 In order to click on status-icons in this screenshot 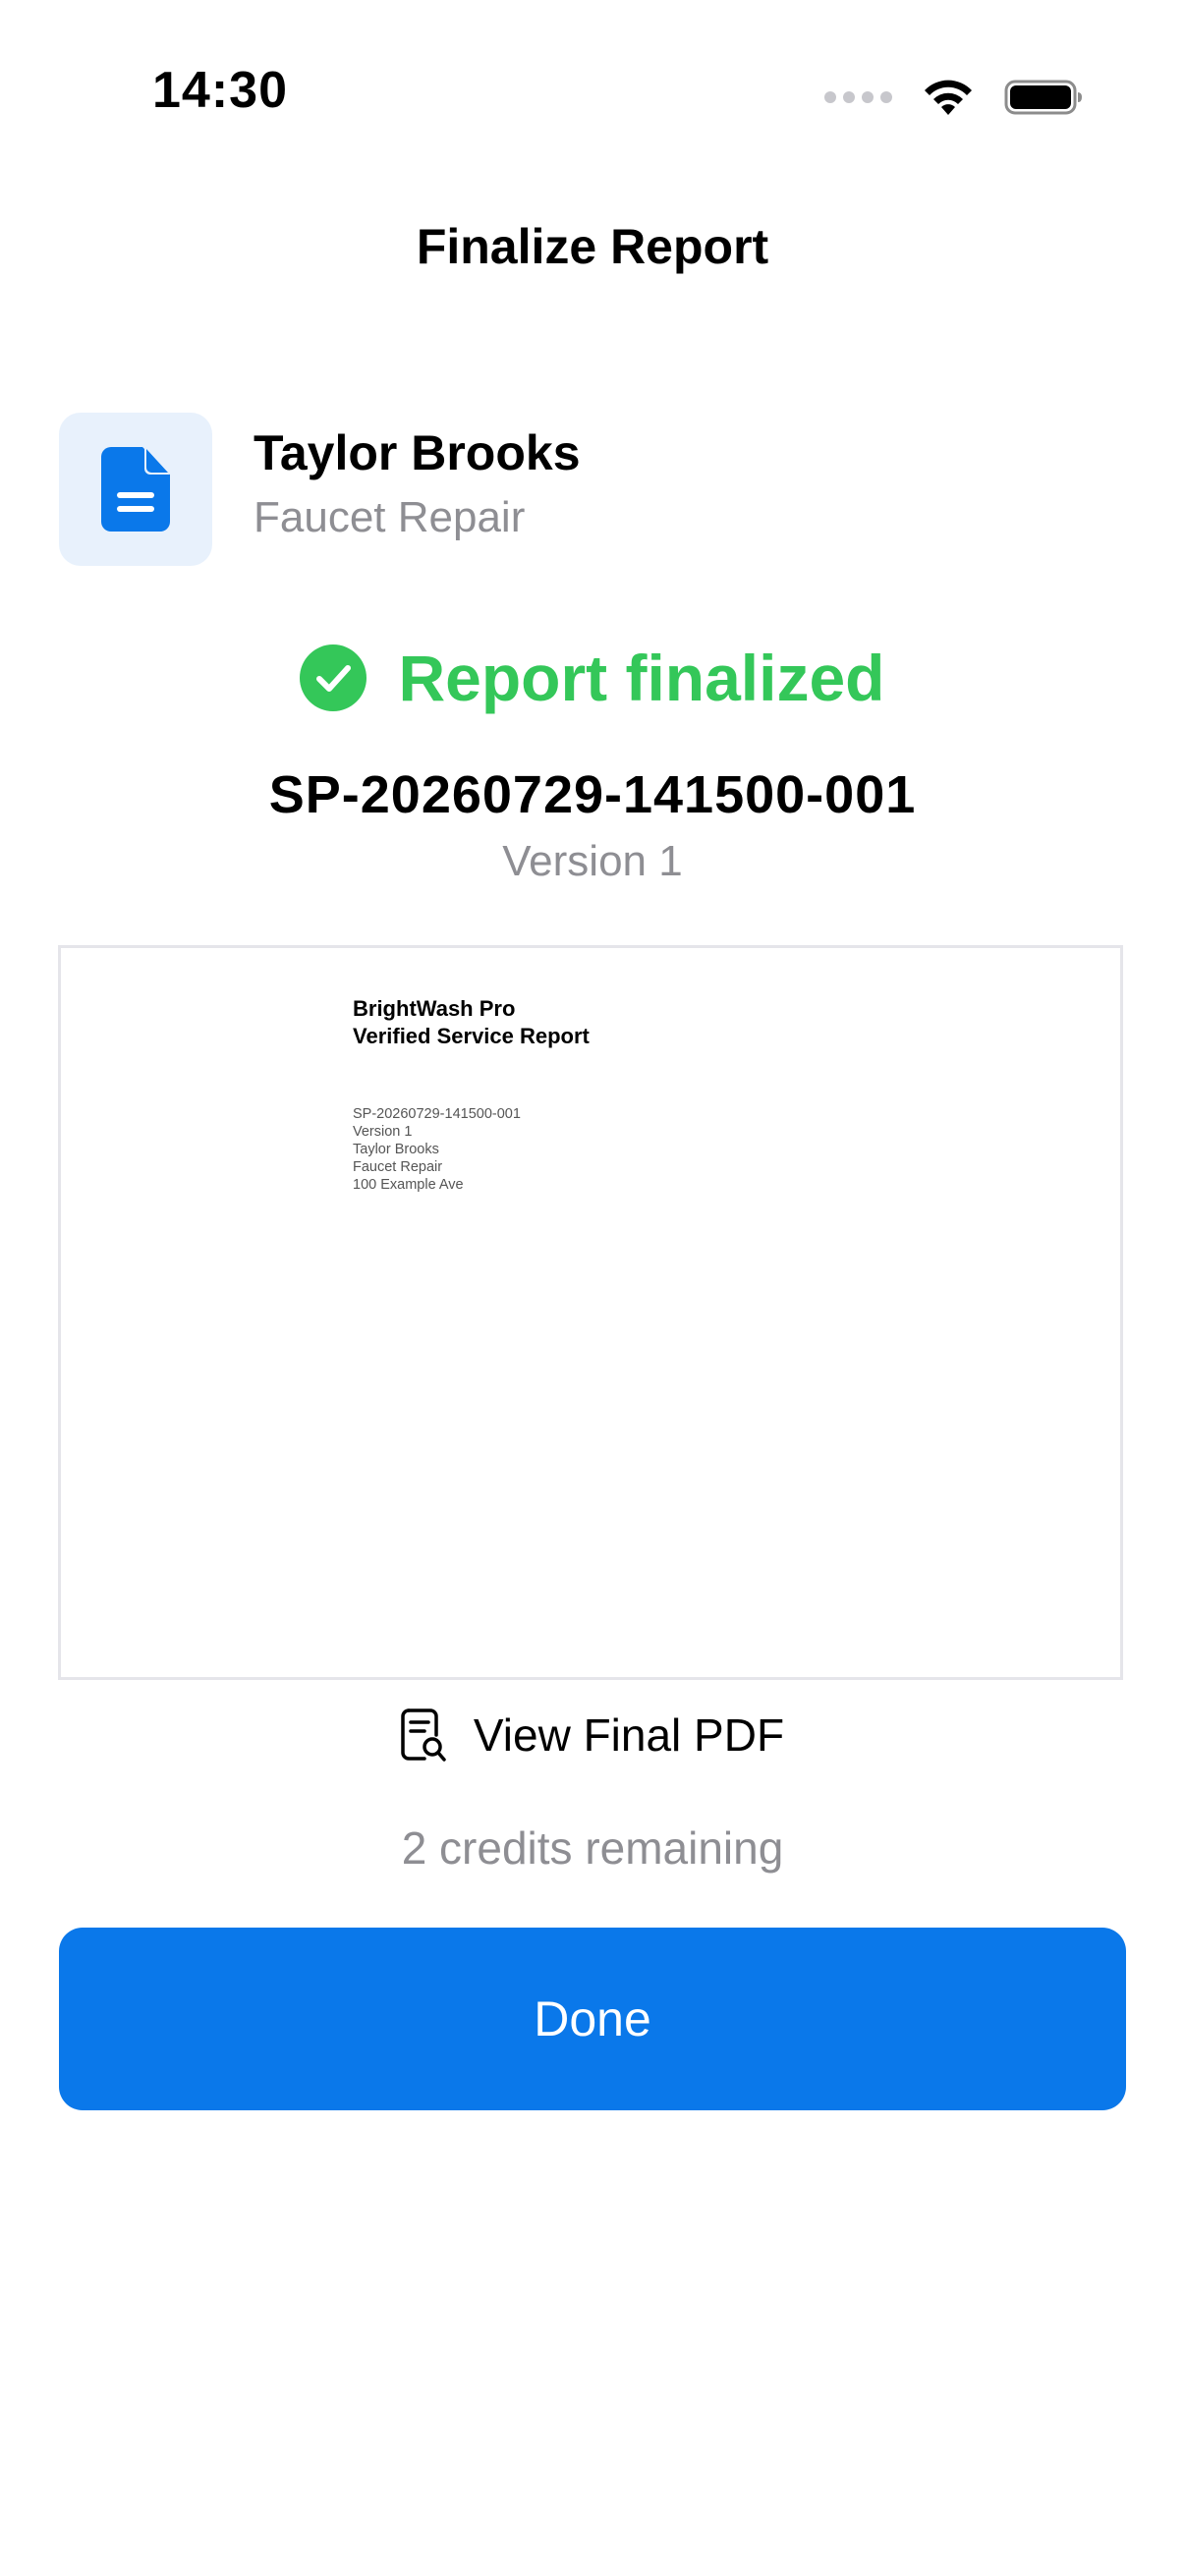, I will do `click(954, 97)`.